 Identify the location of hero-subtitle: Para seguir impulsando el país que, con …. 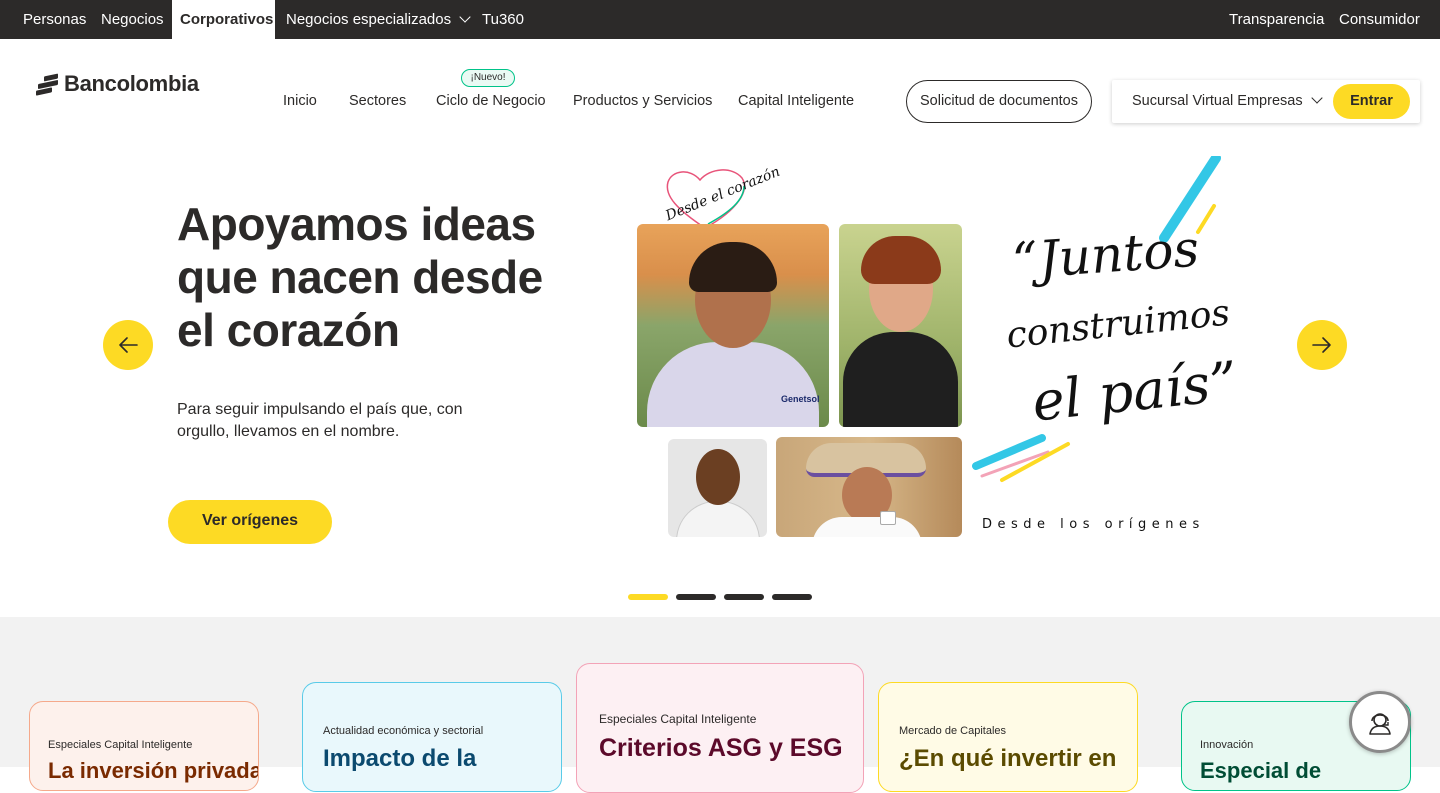
(320, 420).